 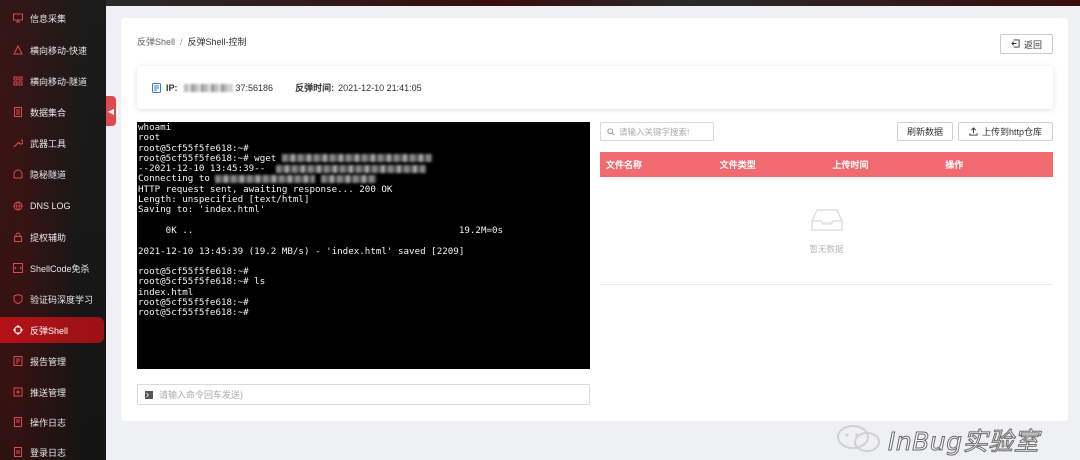 What do you see at coordinates (18, 143) in the screenshot?
I see `wrench-icon` at bounding box center [18, 143].